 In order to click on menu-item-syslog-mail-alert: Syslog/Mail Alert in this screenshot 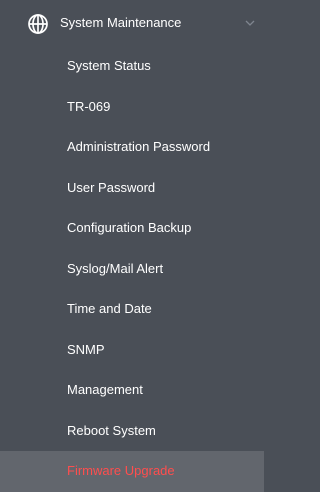, I will do `click(132, 269)`.